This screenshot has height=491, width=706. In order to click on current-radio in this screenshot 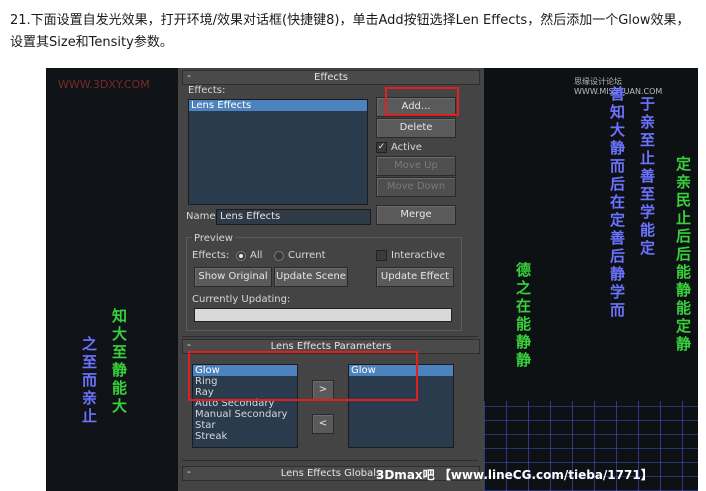, I will do `click(279, 256)`.